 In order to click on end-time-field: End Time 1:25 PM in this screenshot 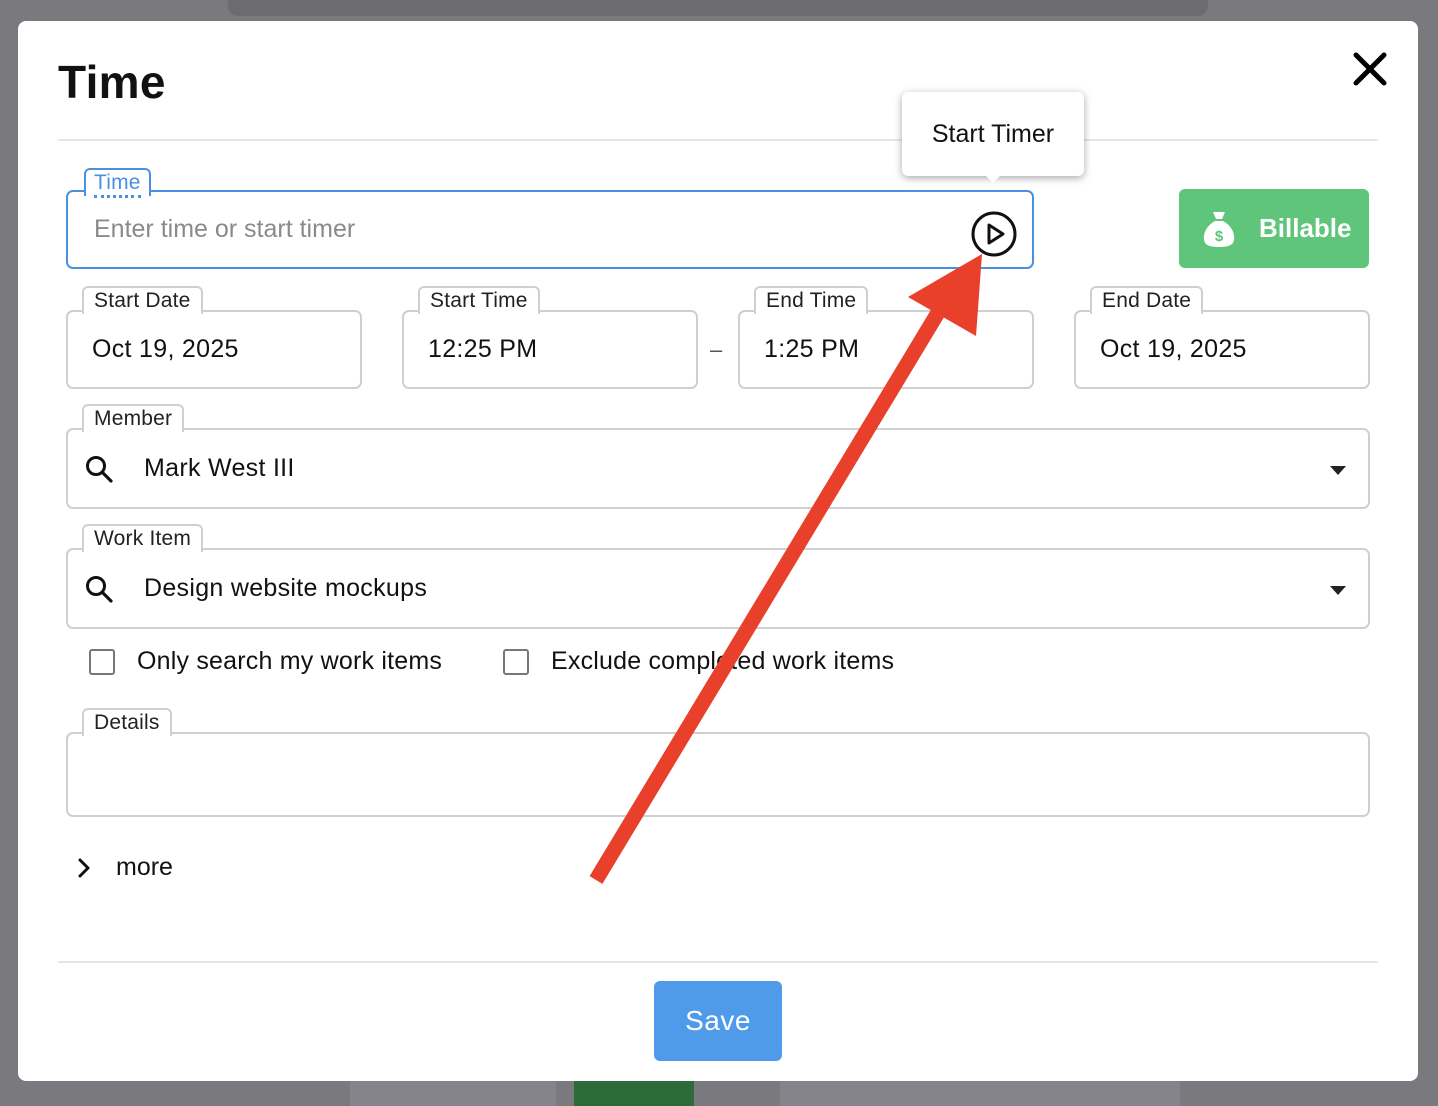, I will do `click(886, 337)`.